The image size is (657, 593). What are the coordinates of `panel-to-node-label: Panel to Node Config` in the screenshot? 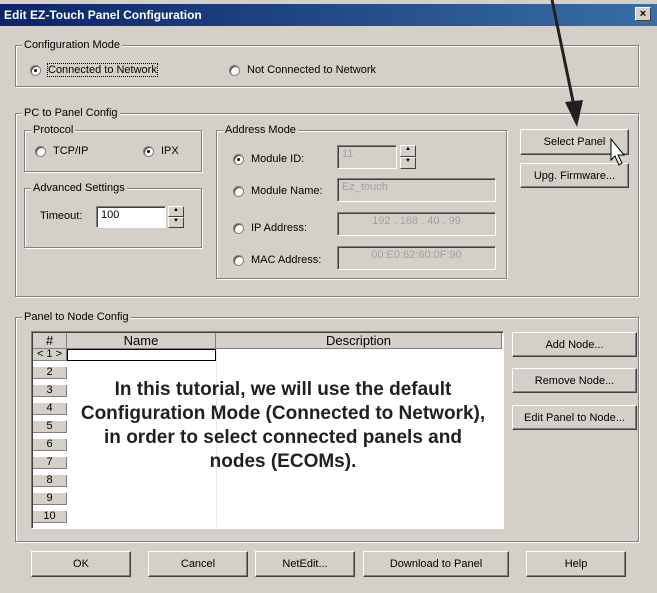 It's located at (76, 317).